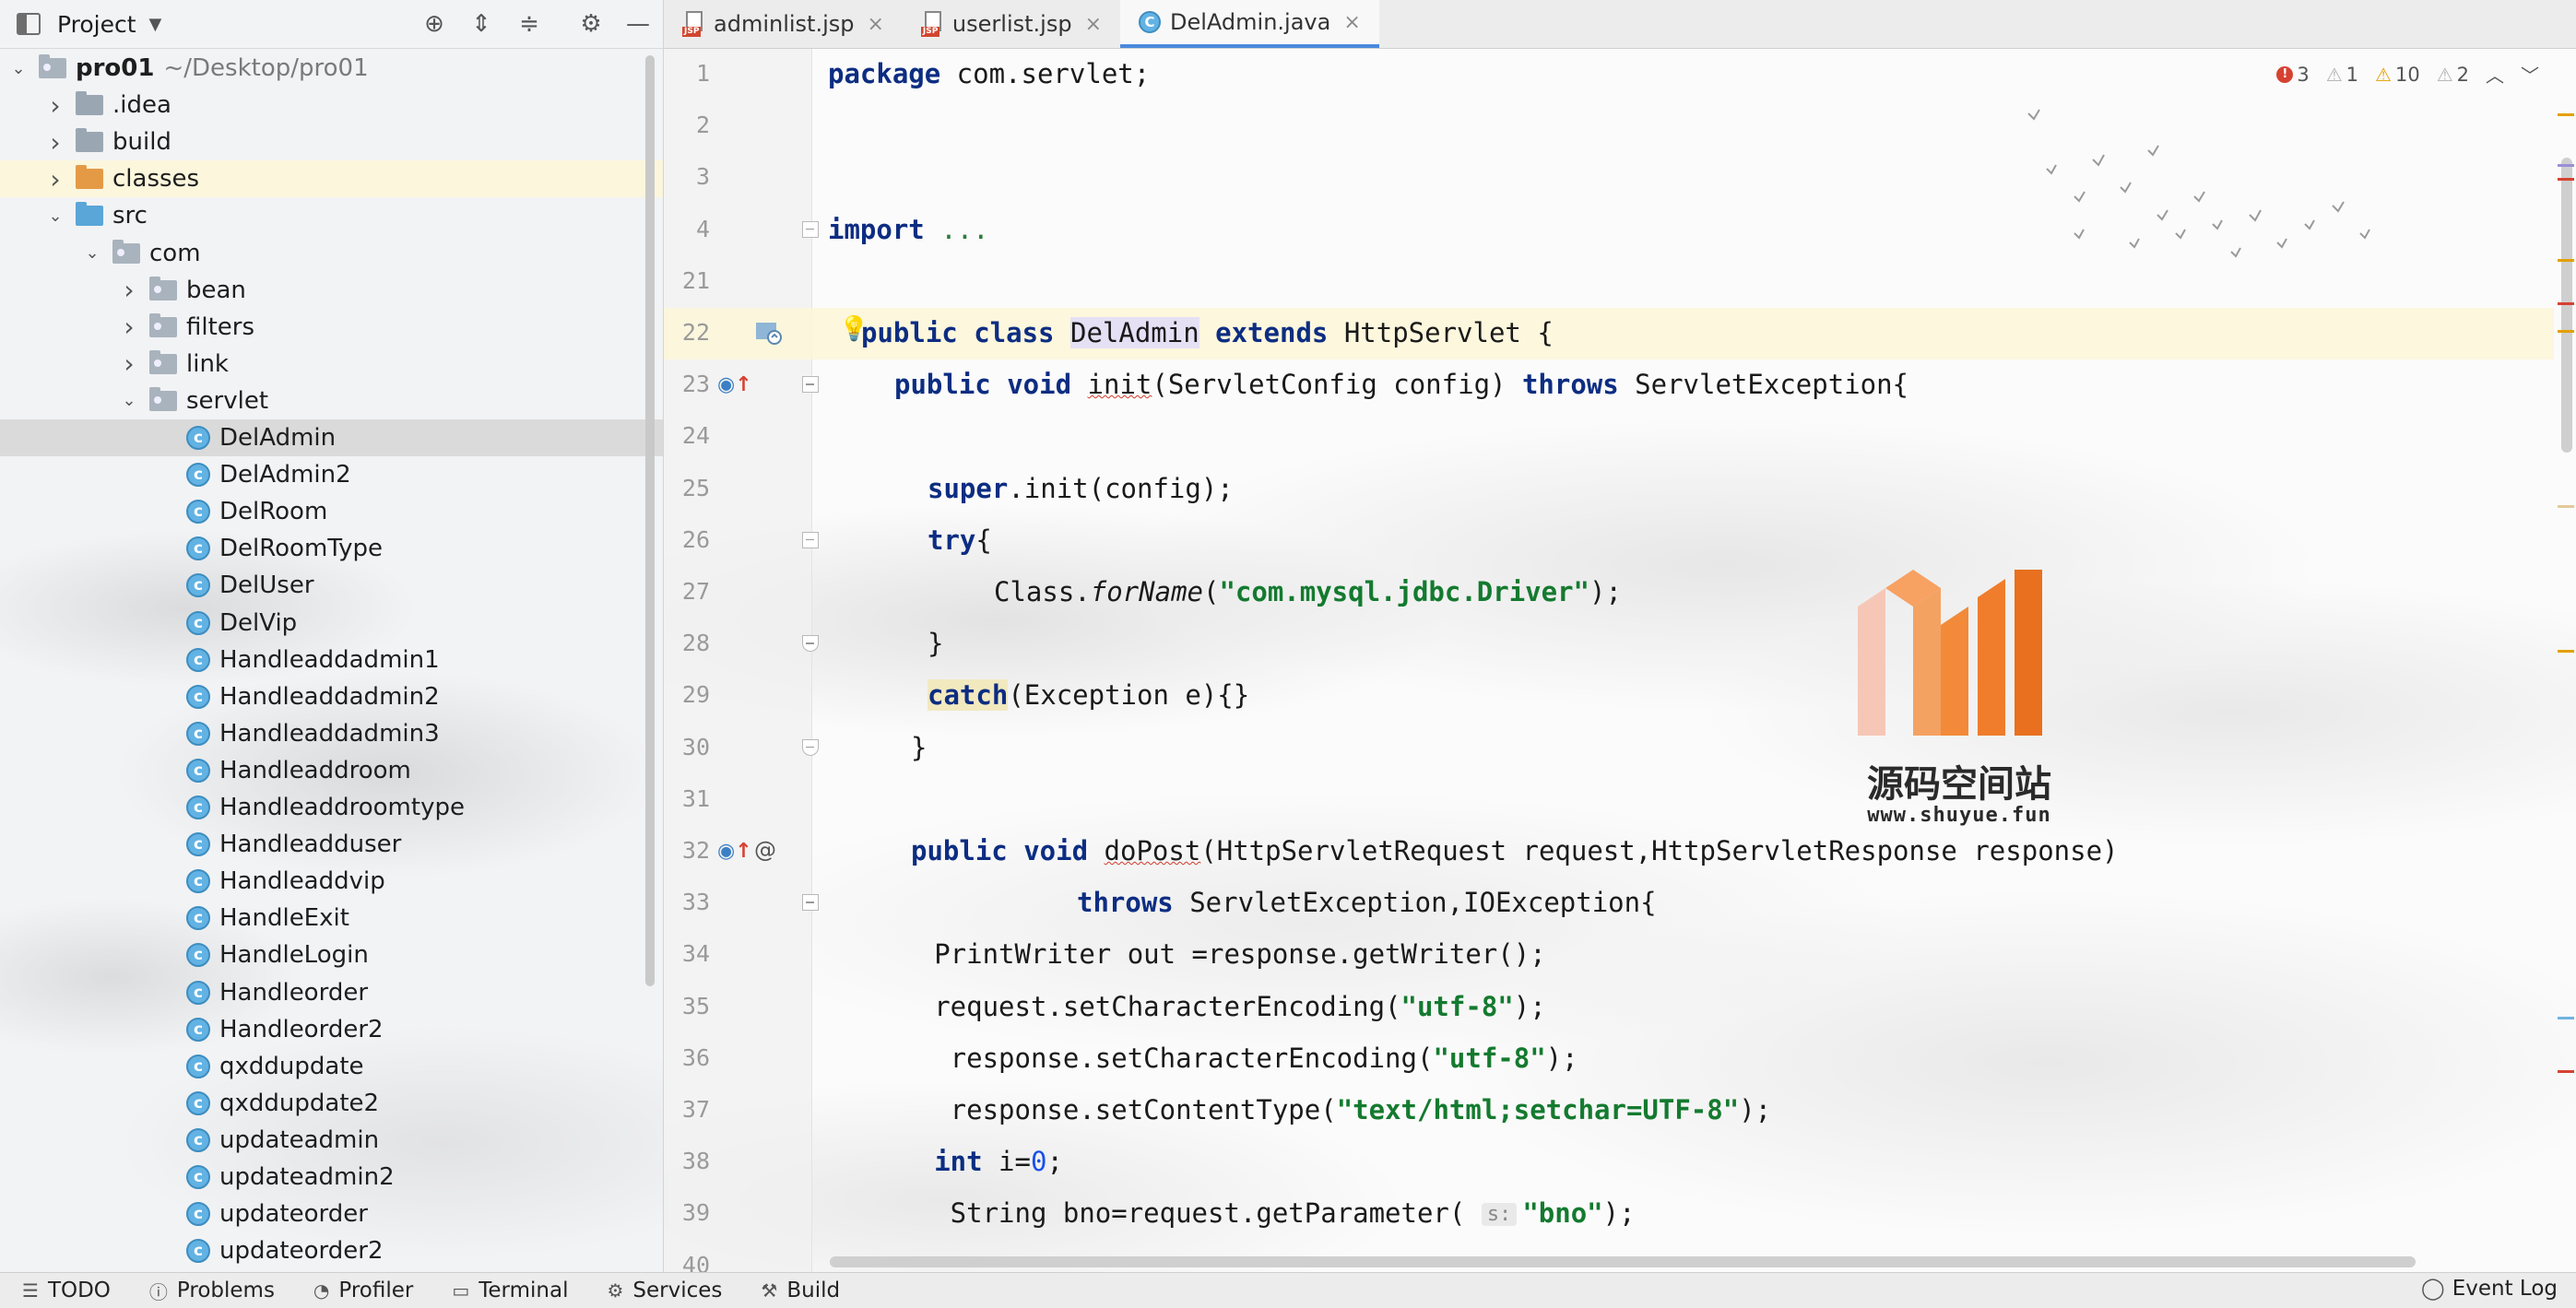 The image size is (2576, 1308). I want to click on tree-item-class: c Handleaddroomtype, so click(331, 808).